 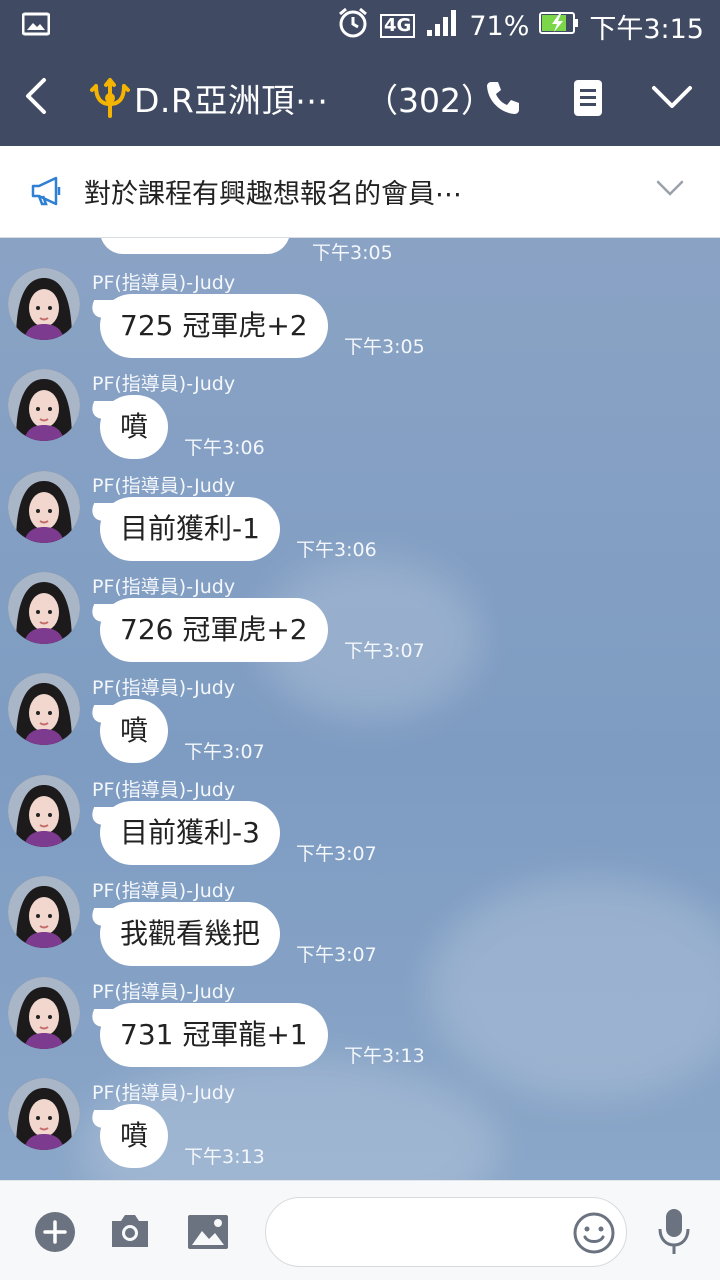 I want to click on group-trident-logo-icon, so click(x=110, y=100).